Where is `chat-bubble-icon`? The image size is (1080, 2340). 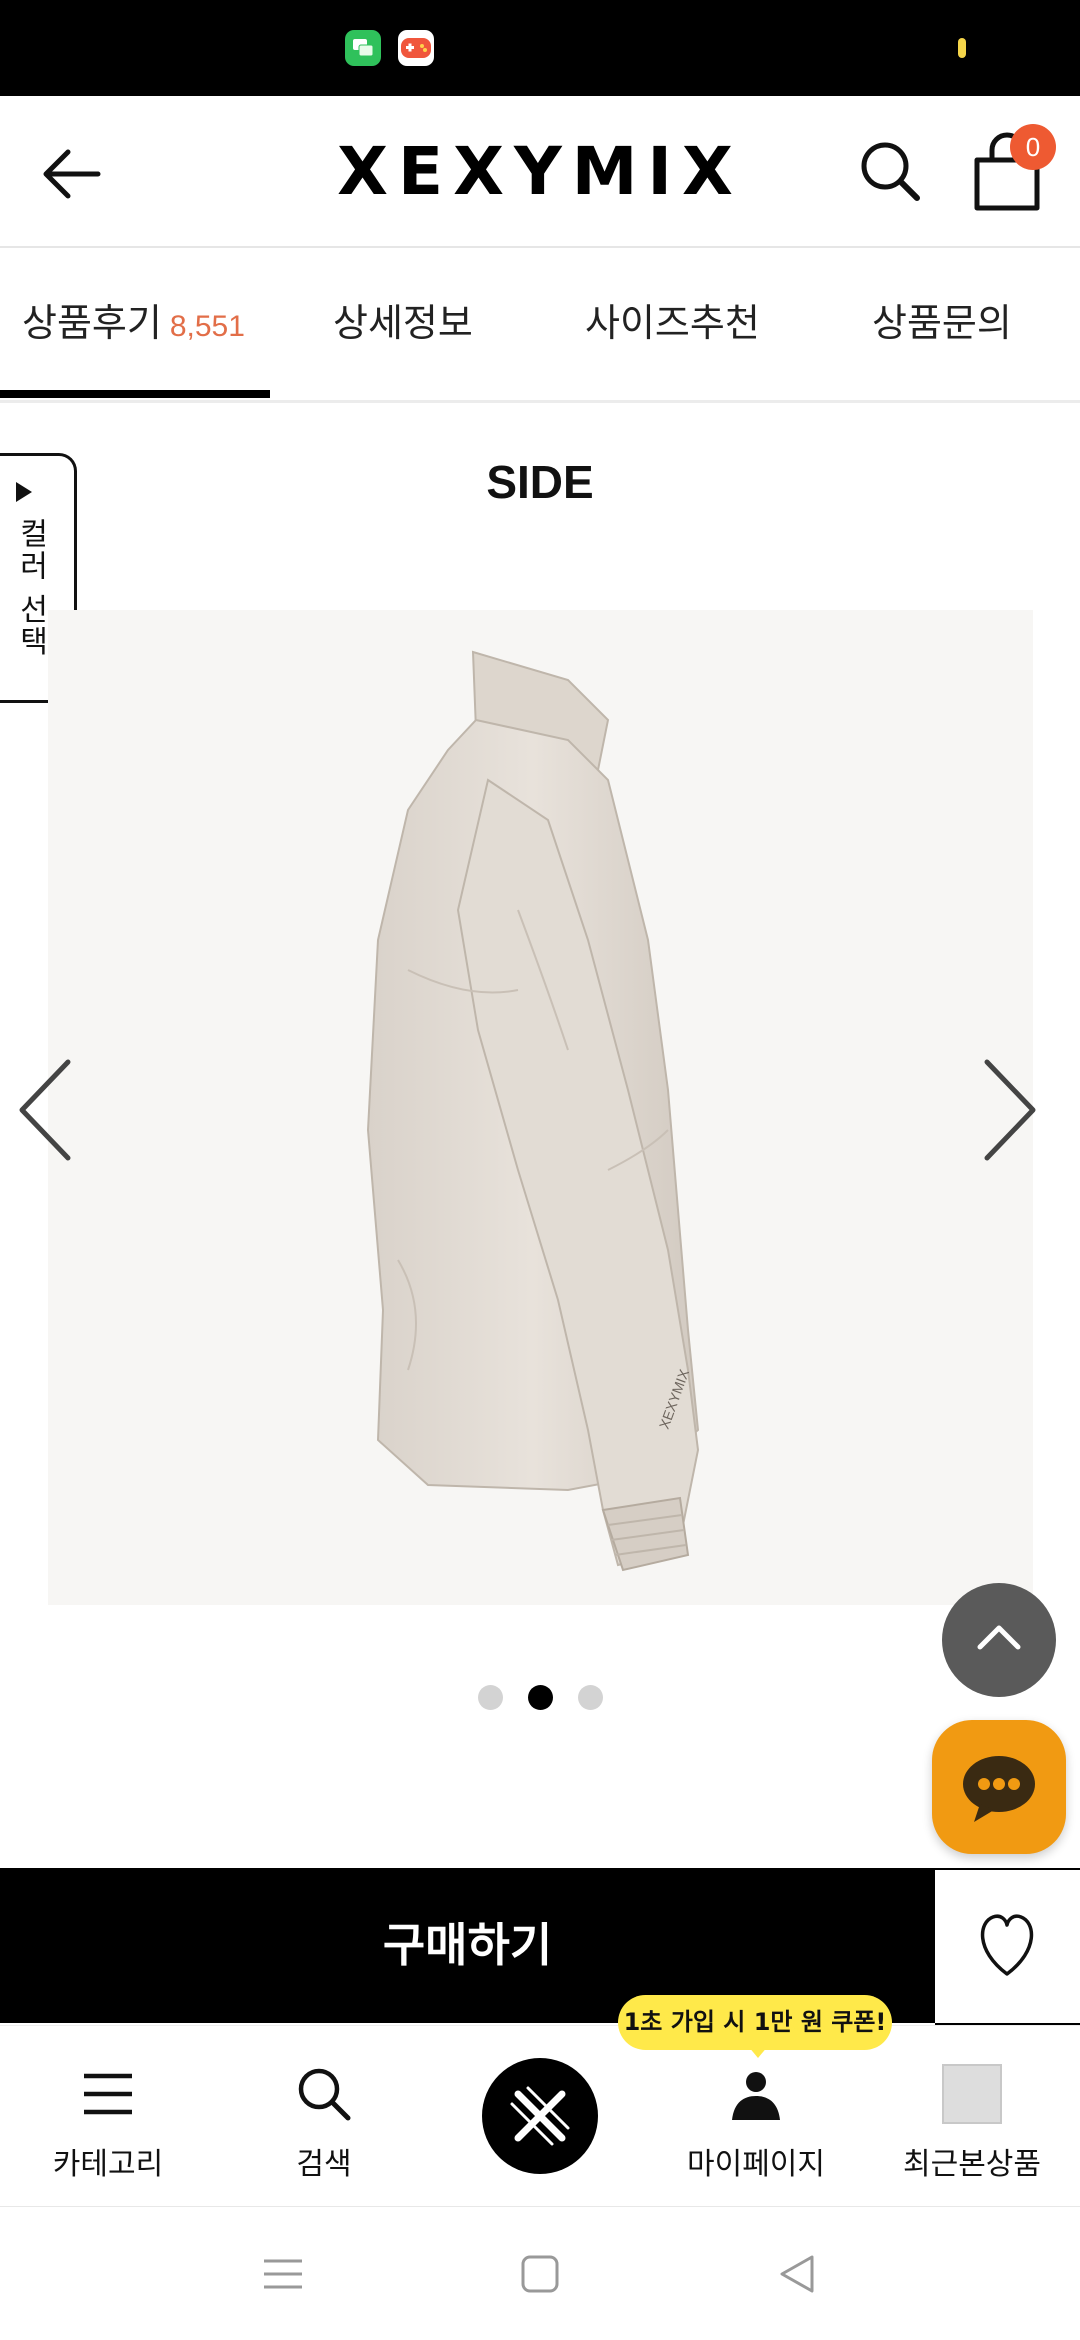
chat-bubble-icon is located at coordinates (999, 1789).